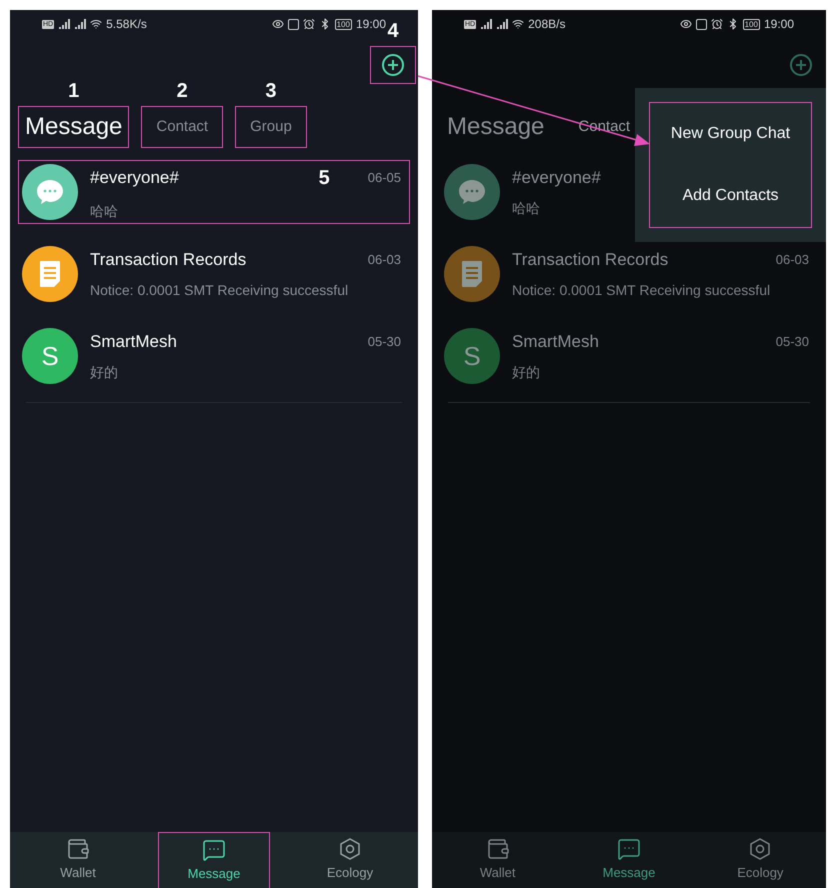  What do you see at coordinates (730, 196) in the screenshot?
I see `menu-item: Add Contacts` at bounding box center [730, 196].